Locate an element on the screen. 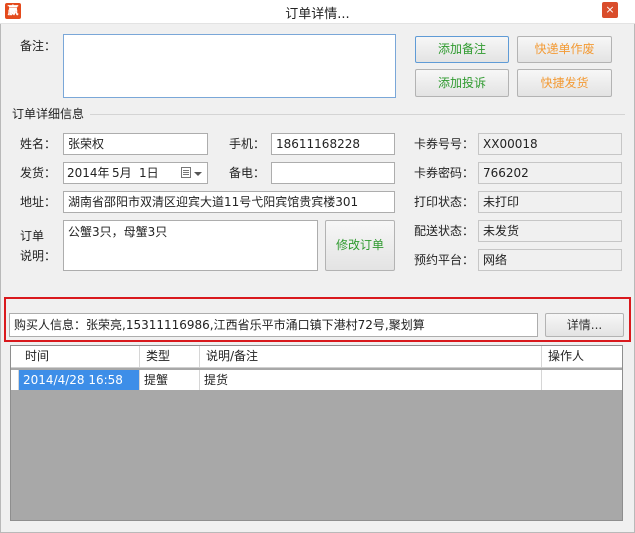  modify-order-button: 修改订单 is located at coordinates (360, 245).